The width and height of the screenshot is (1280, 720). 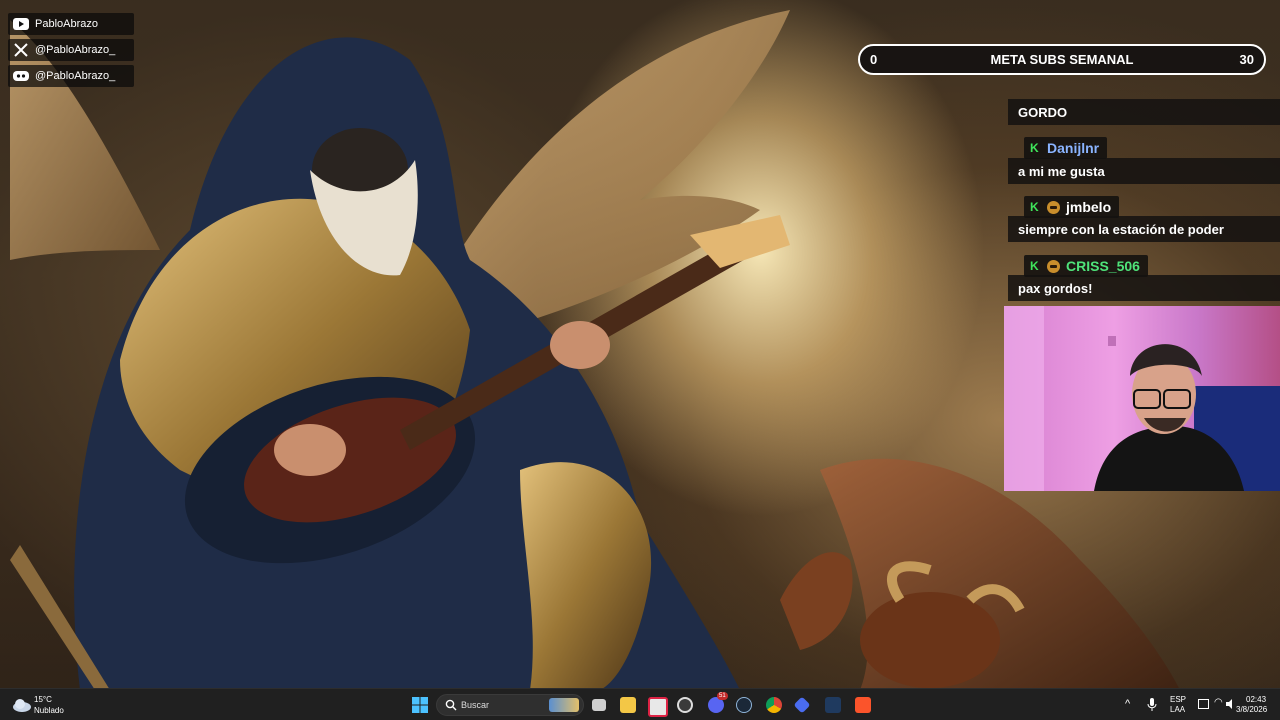 I want to click on chat-username: K jmbelo, so click(x=1072, y=207).